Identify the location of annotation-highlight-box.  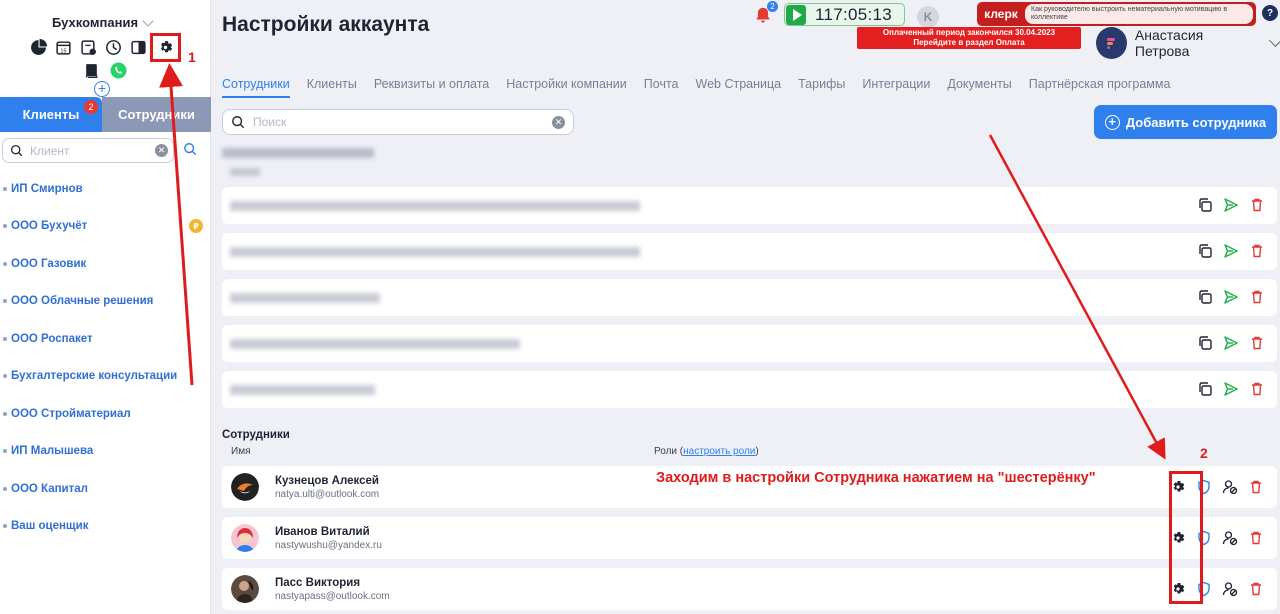
(1186, 537).